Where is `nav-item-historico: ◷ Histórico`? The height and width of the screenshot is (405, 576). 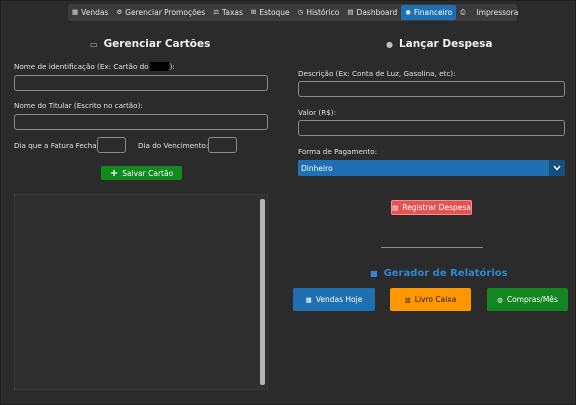 nav-item-historico: ◷ Histórico is located at coordinates (319, 12).